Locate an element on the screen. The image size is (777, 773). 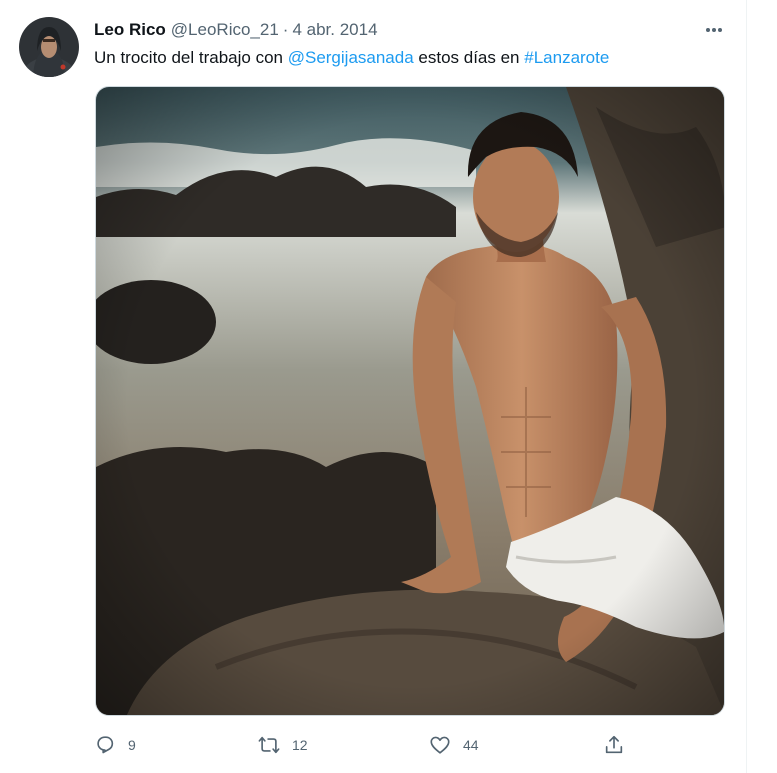
like-count: 44 is located at coordinates (471, 745).